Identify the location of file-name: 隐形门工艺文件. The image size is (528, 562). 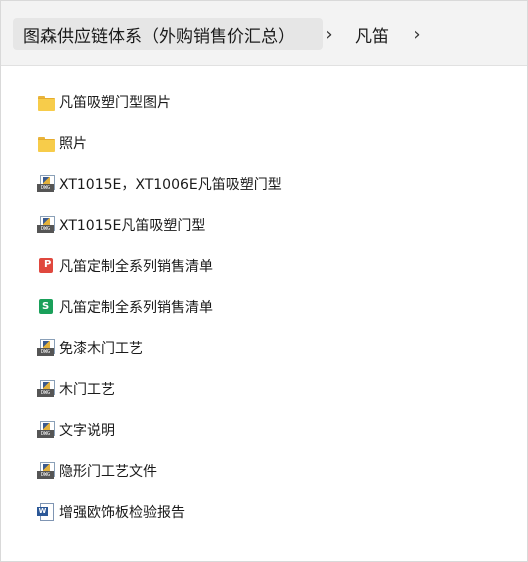
(108, 472).